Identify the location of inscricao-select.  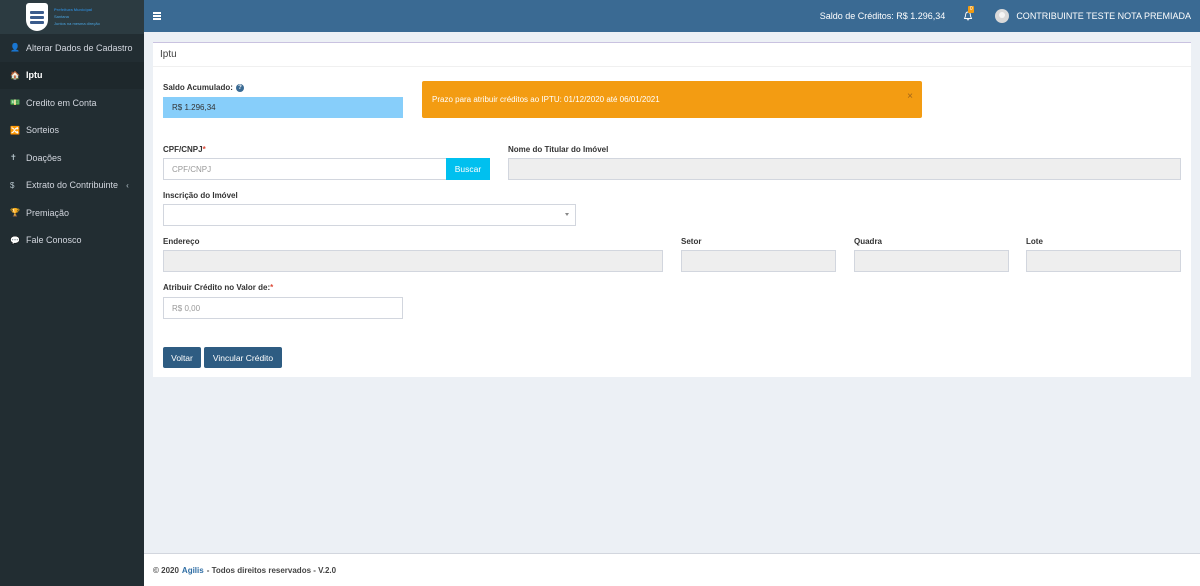
(369, 215).